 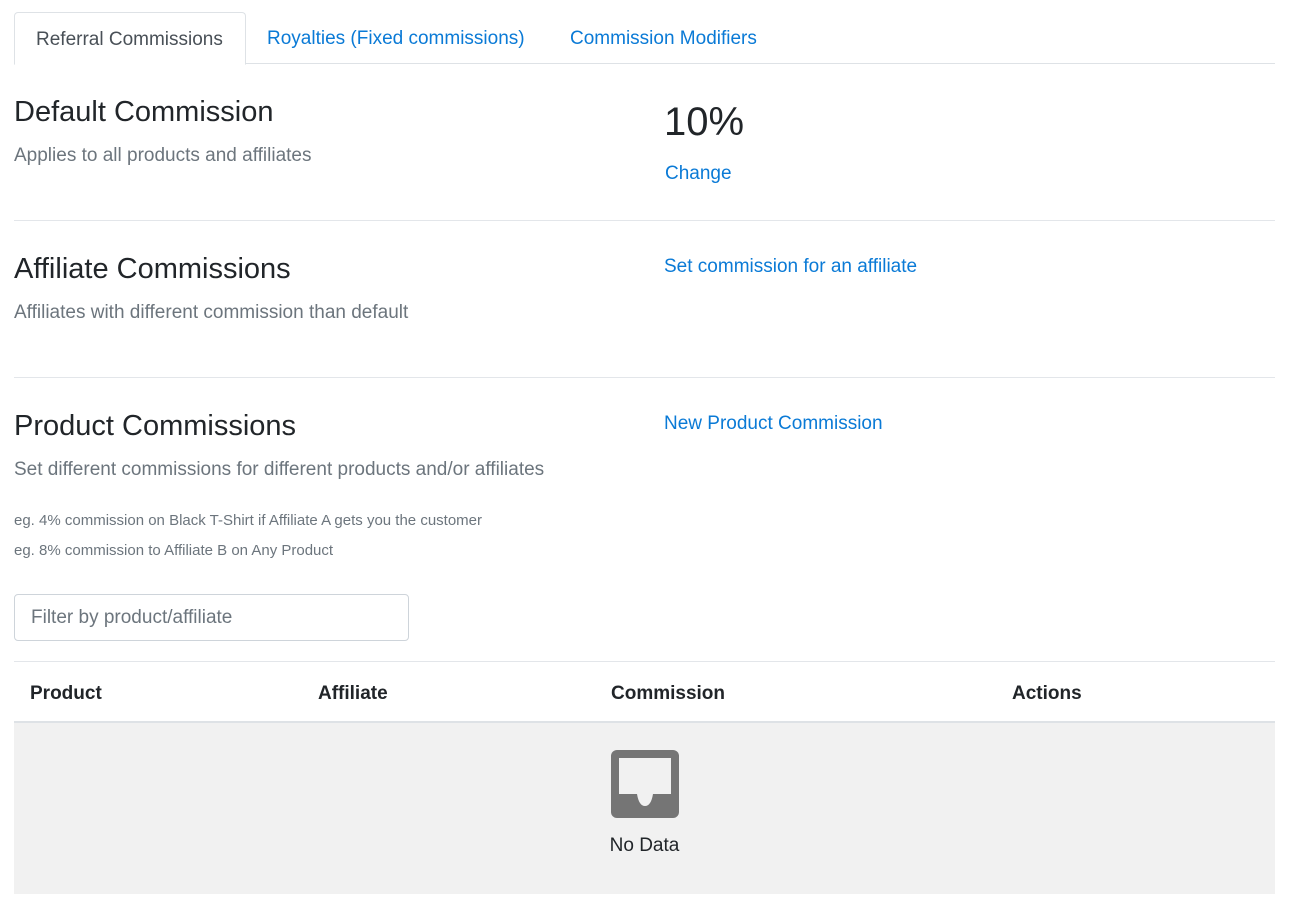 What do you see at coordinates (66, 692) in the screenshot?
I see `column-header-product: Product` at bounding box center [66, 692].